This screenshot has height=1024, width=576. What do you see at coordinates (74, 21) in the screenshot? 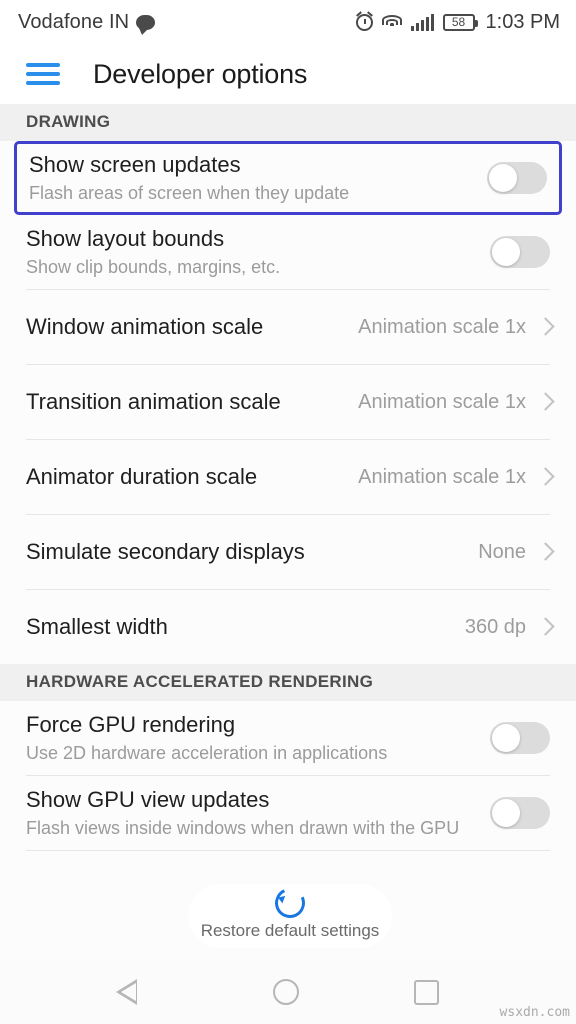
I see `carrier-label: Vodafone IN` at bounding box center [74, 21].